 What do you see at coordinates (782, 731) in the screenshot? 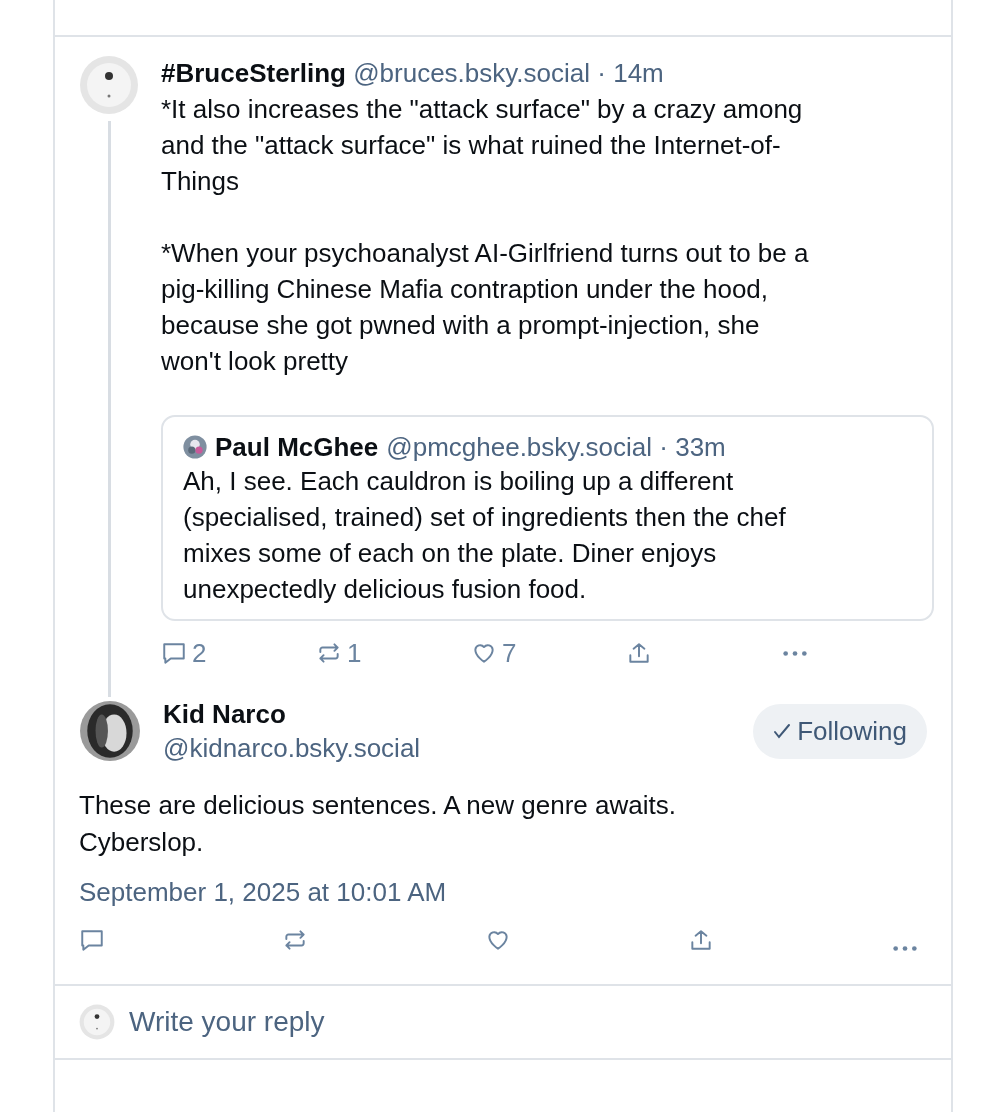
I see `checkmark-icon` at bounding box center [782, 731].